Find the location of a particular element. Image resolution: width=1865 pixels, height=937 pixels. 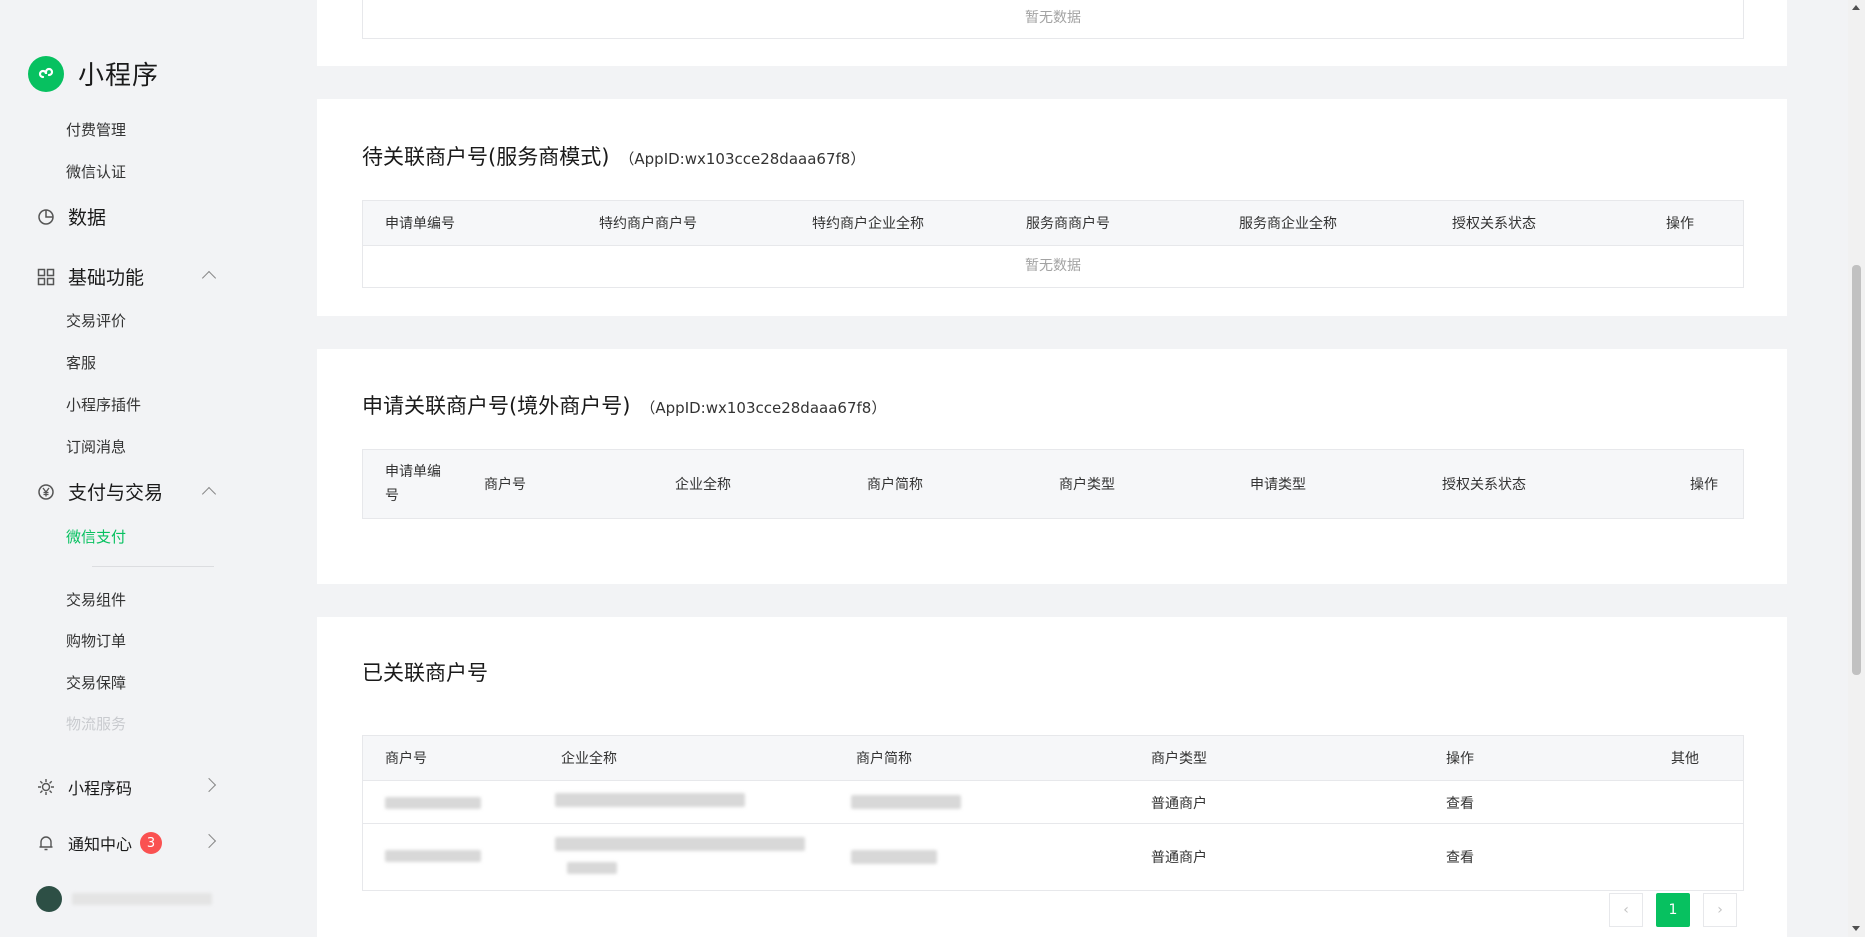

sidebar-item-label: 小程序码 is located at coordinates (100, 788).